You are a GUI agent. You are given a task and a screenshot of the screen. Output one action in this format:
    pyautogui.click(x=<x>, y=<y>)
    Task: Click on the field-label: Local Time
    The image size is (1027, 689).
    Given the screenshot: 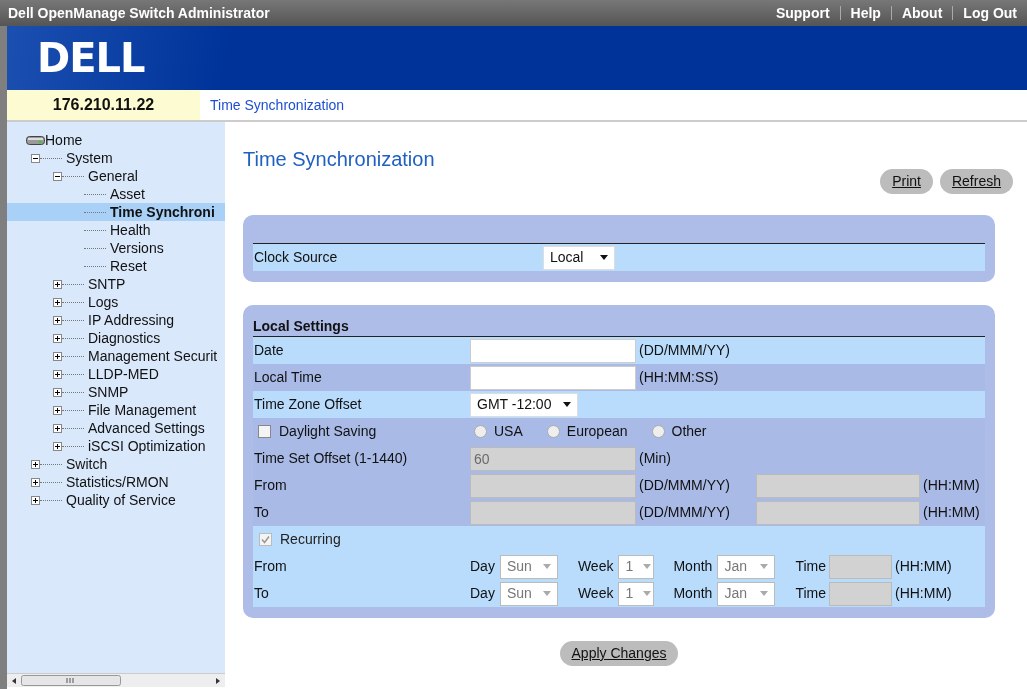 What is the action you would take?
    pyautogui.click(x=288, y=377)
    